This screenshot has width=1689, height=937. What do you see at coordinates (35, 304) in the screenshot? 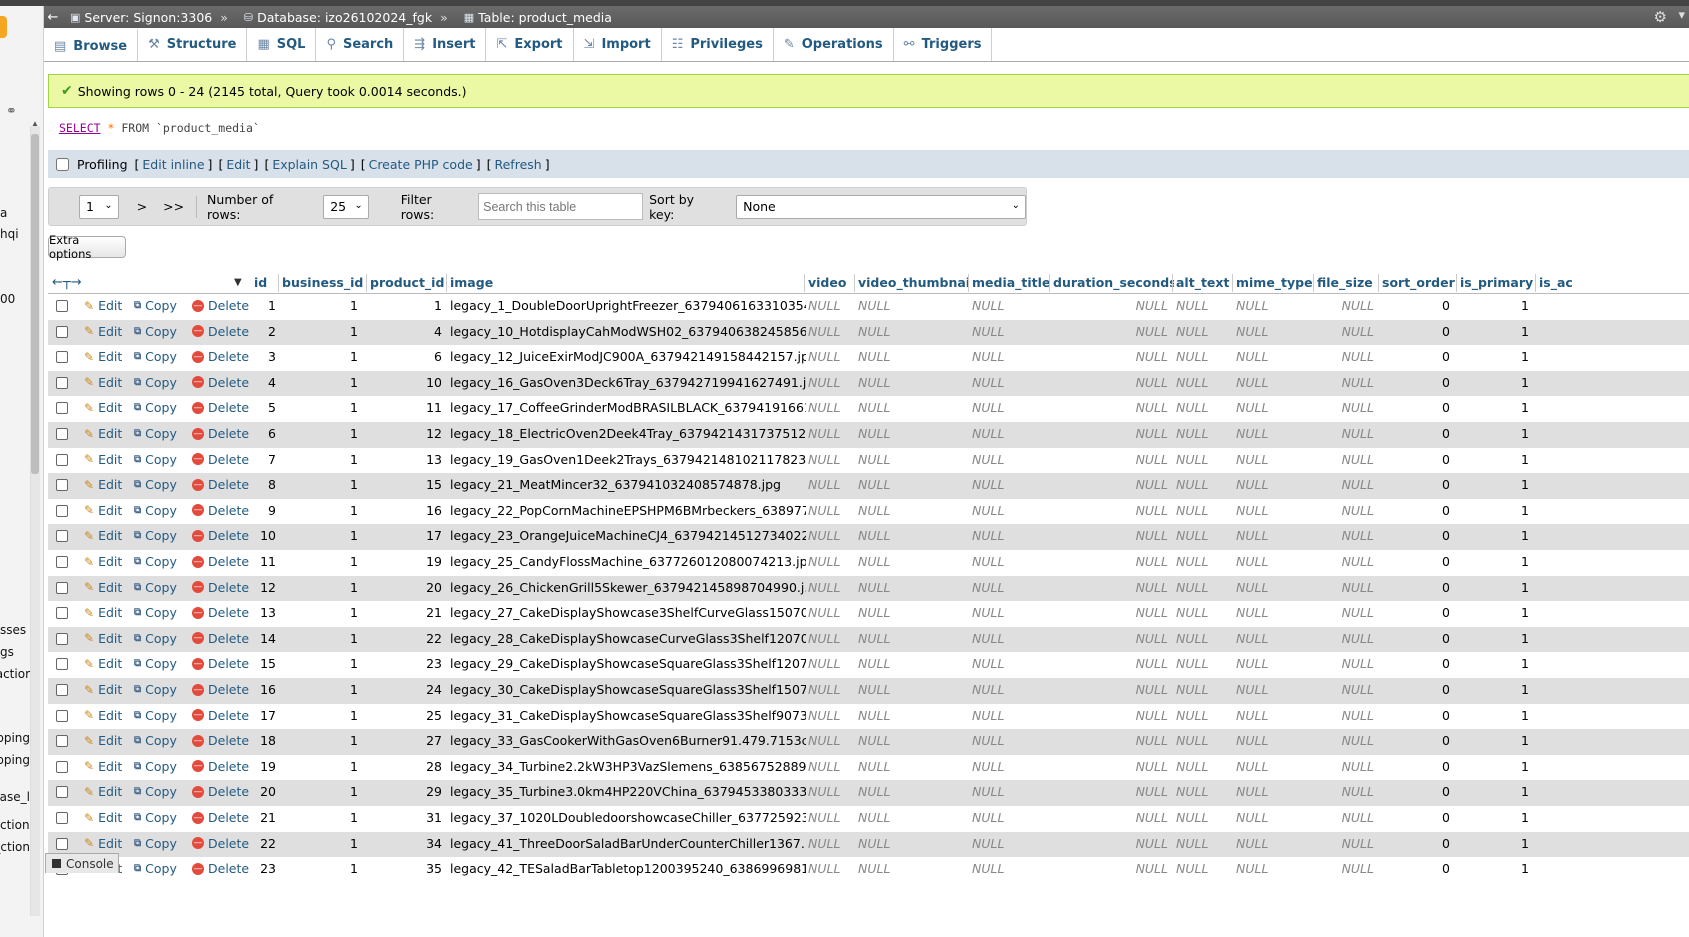
I see `nav-scrollbar-thumb` at bounding box center [35, 304].